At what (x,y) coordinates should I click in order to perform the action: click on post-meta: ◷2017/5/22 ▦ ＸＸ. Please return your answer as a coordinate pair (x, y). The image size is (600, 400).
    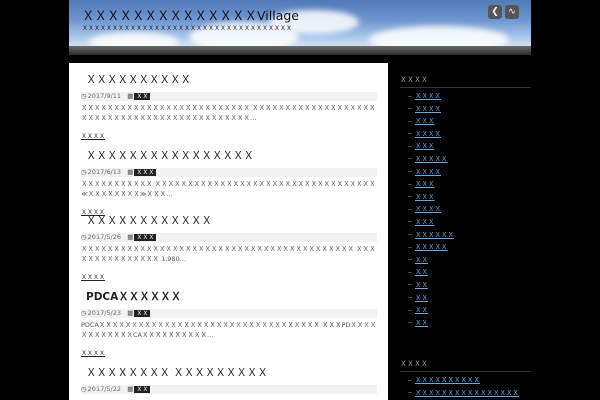
    Looking at the image, I should click on (229, 389).